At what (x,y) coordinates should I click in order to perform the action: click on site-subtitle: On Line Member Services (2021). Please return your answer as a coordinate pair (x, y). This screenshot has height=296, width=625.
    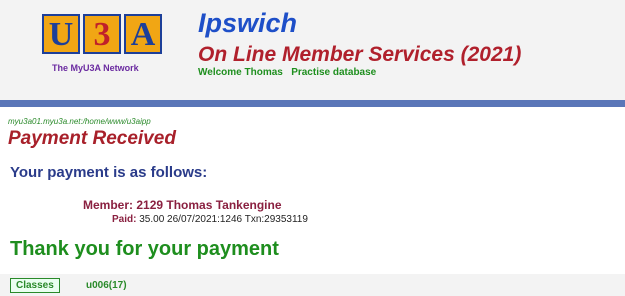
    Looking at the image, I should click on (360, 54).